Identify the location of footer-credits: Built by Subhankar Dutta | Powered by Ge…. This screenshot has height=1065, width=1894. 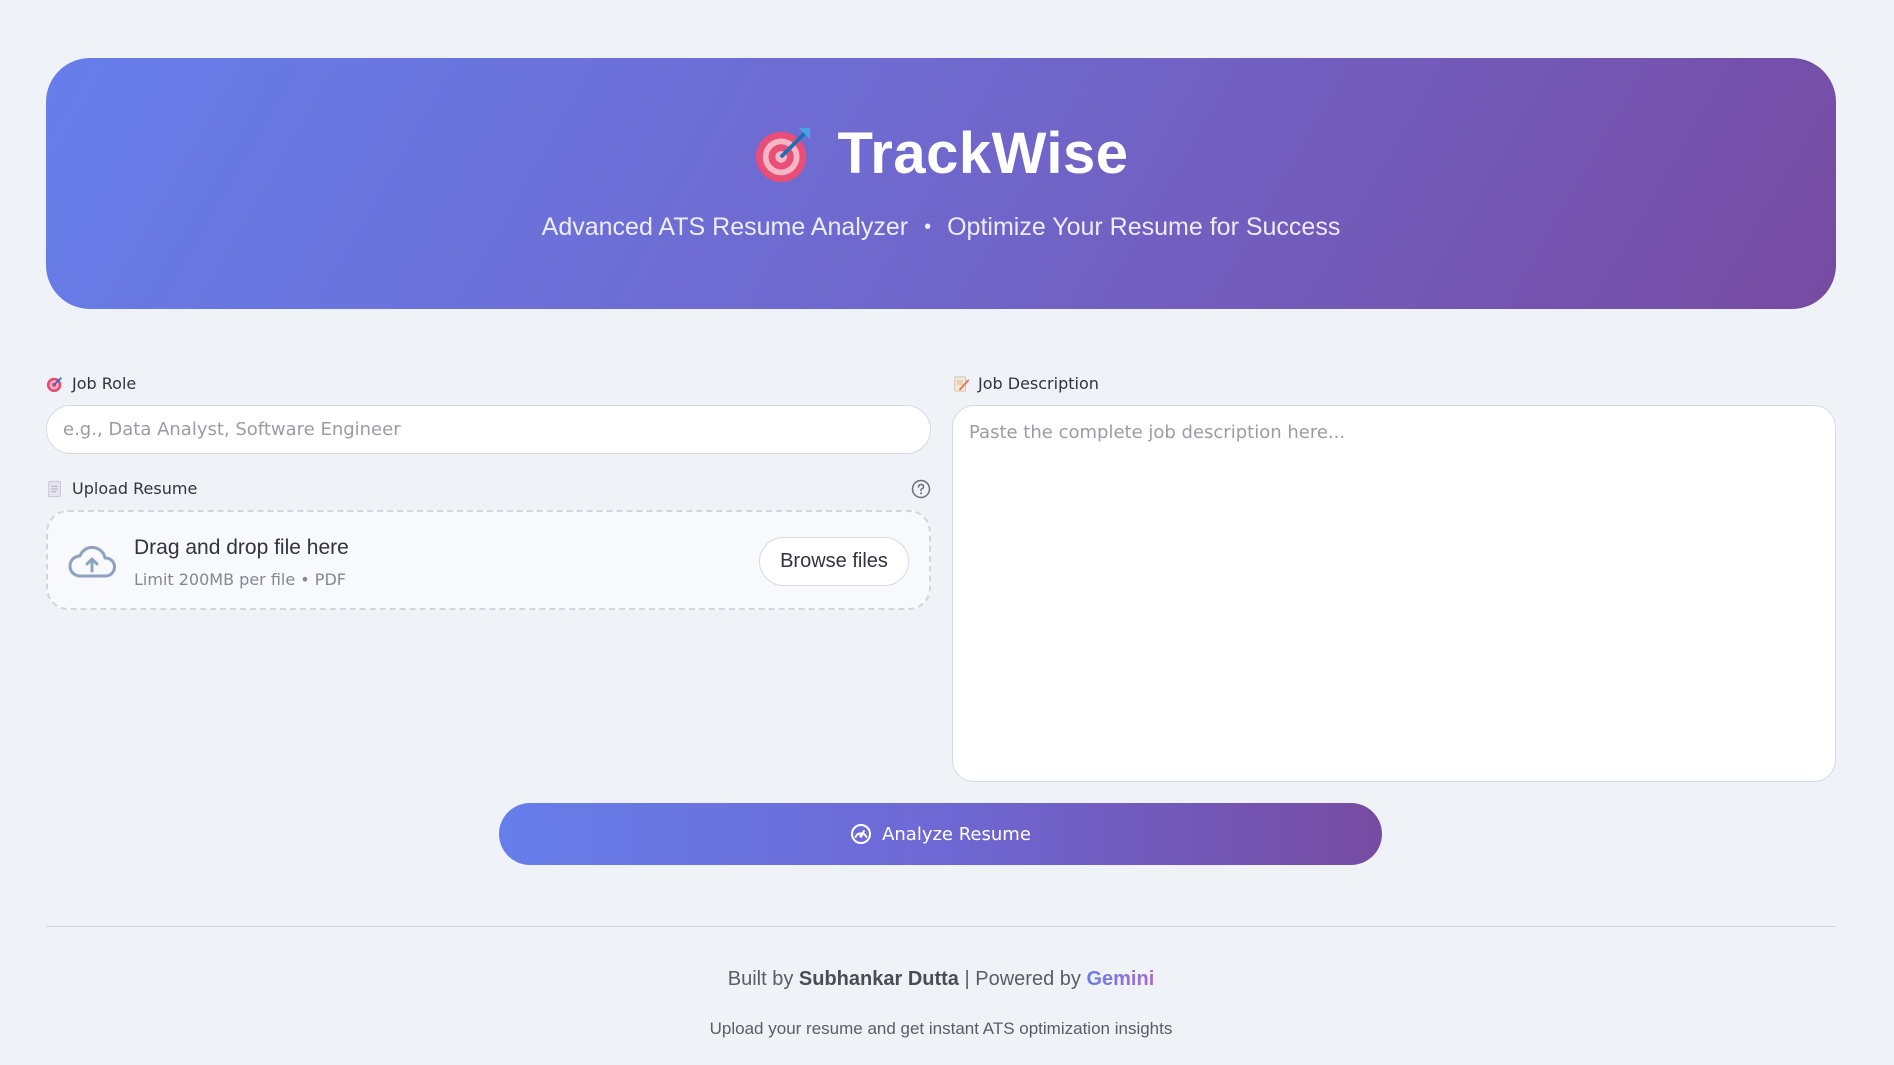
(941, 979).